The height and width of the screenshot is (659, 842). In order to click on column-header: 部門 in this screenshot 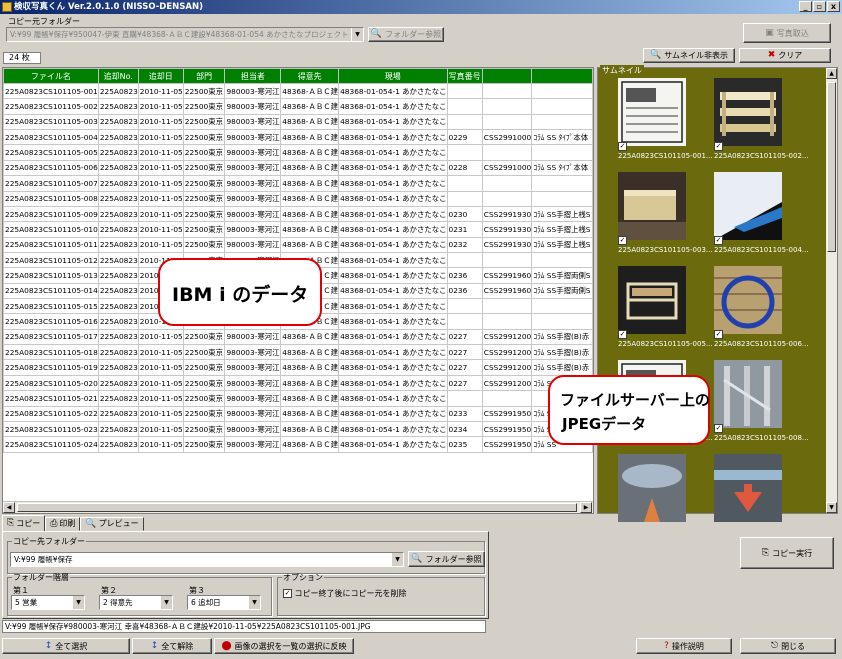, I will do `click(204, 76)`.